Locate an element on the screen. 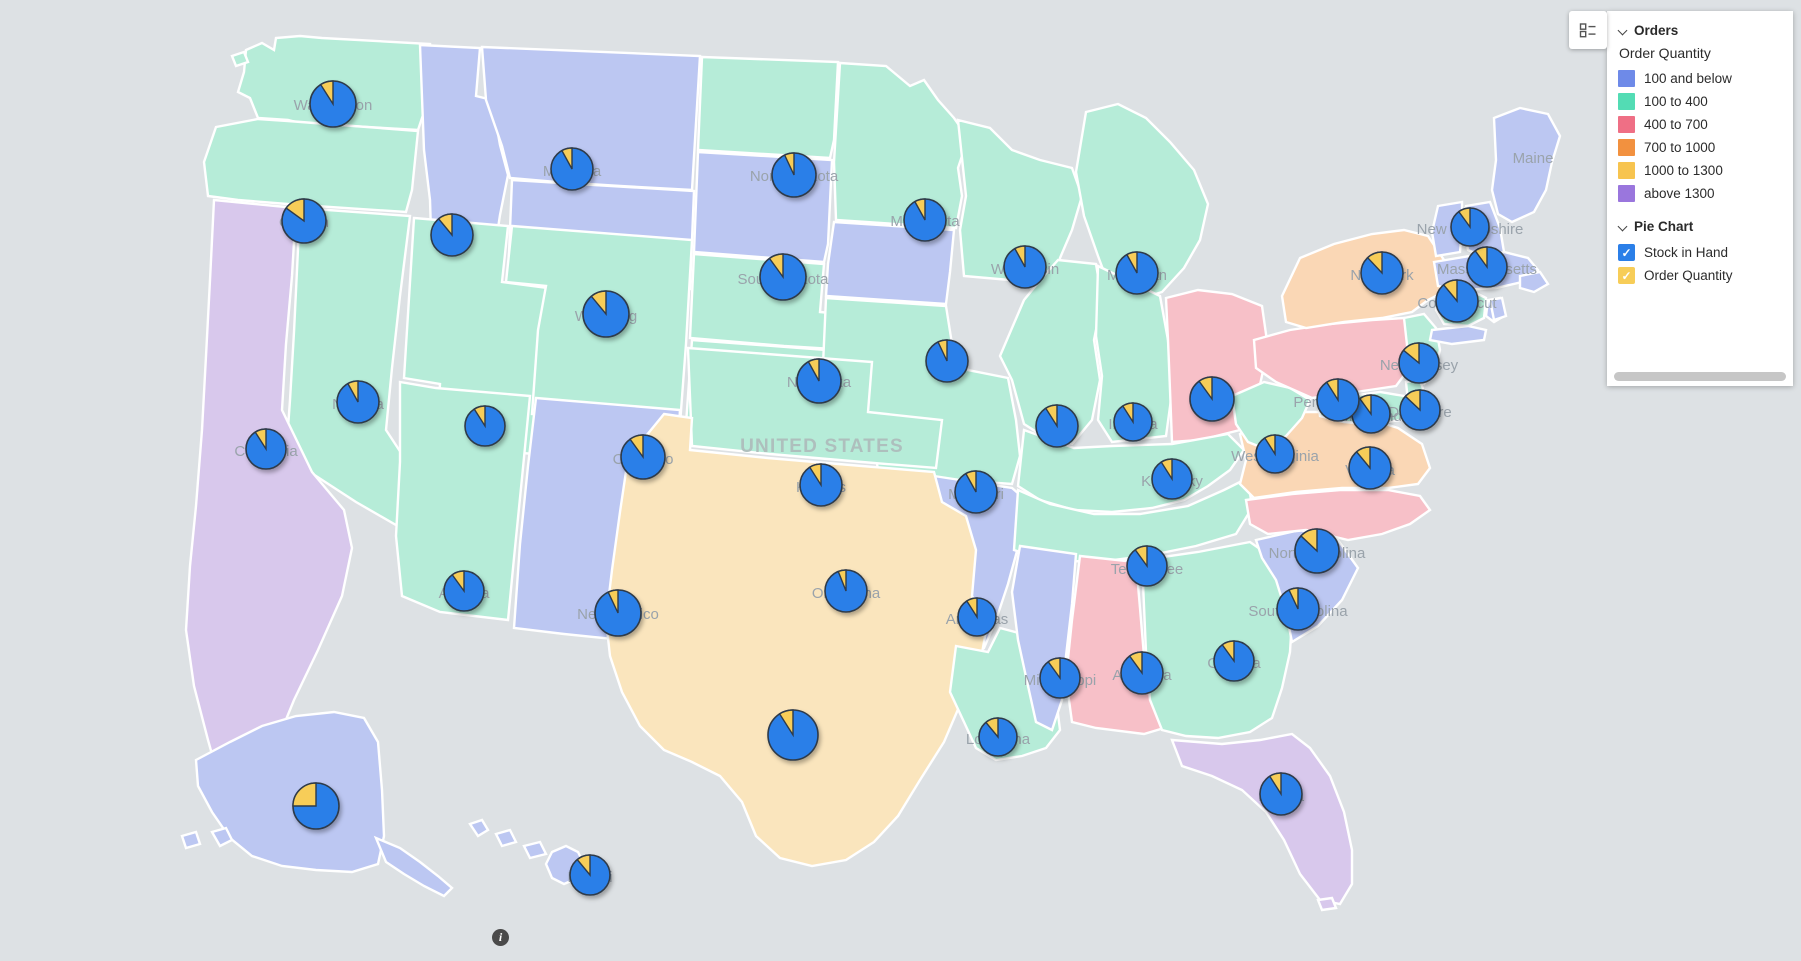 This screenshot has width=1801, height=961. legend-item-label: 100 to 400 is located at coordinates (1676, 101).